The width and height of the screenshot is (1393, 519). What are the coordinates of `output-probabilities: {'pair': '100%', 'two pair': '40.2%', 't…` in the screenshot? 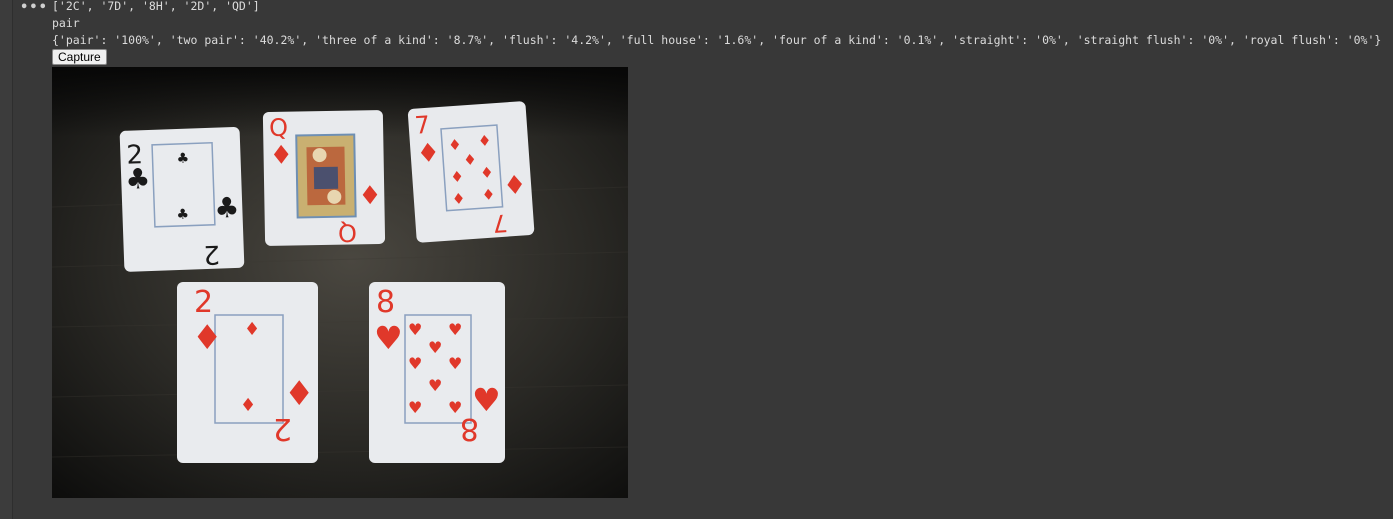 It's located at (717, 40).